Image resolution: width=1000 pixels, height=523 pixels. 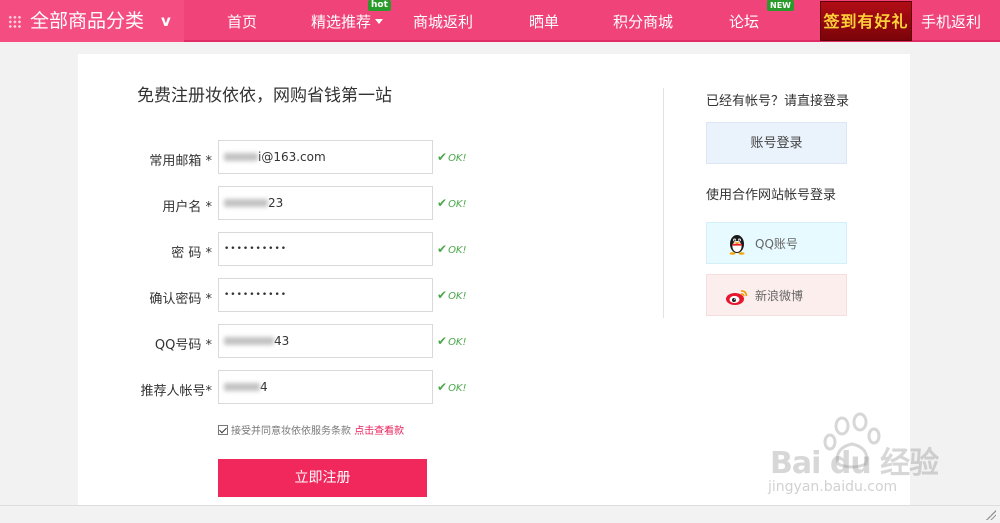 What do you see at coordinates (15, 22) in the screenshot?
I see `grid-dots-icon` at bounding box center [15, 22].